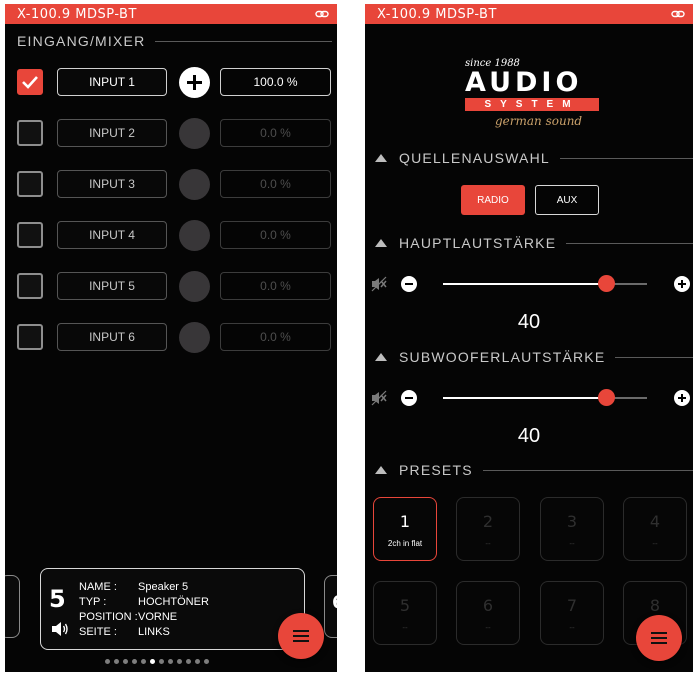 This screenshot has height=674, width=696. I want to click on input-1-add-button, so click(194, 82).